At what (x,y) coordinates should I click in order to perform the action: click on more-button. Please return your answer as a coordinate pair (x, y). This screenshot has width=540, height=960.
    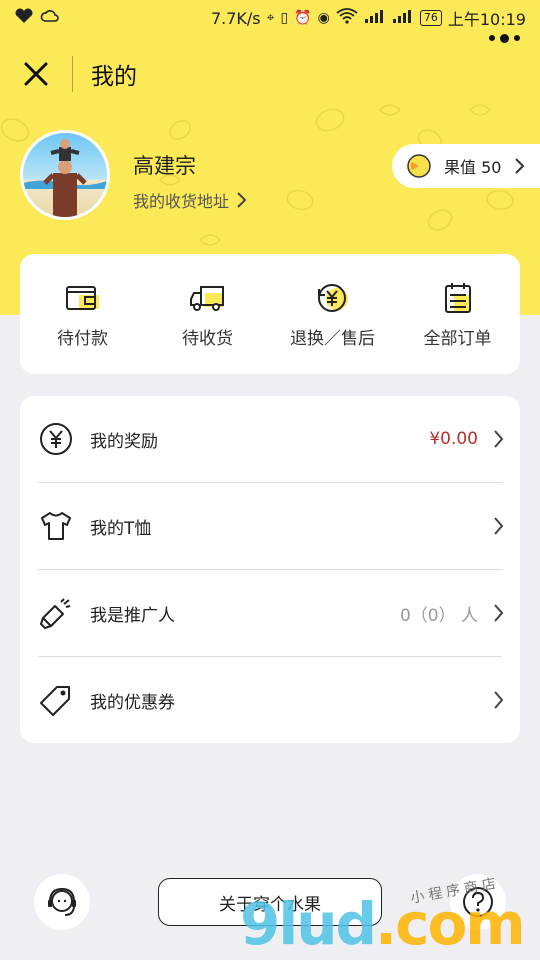
    Looking at the image, I should click on (504, 38).